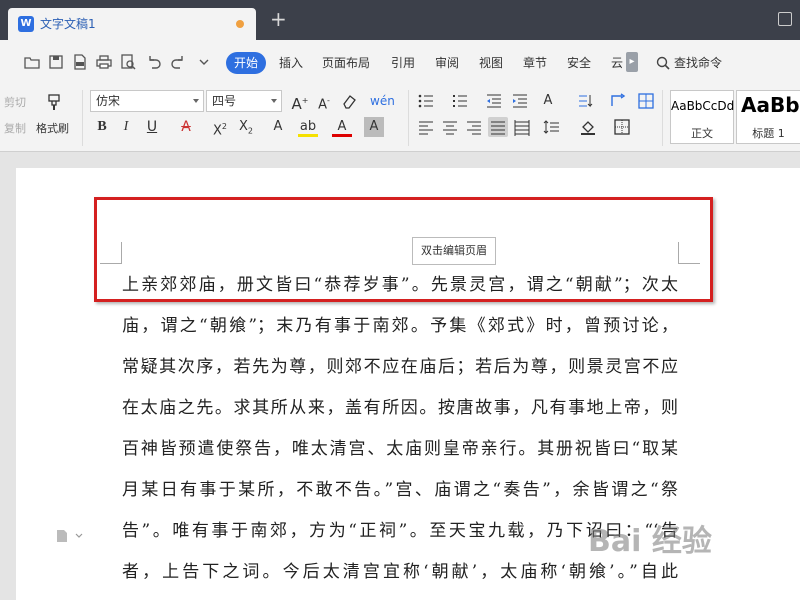 This screenshot has height=600, width=800. What do you see at coordinates (426, 127) in the screenshot?
I see `align-left-icon` at bounding box center [426, 127].